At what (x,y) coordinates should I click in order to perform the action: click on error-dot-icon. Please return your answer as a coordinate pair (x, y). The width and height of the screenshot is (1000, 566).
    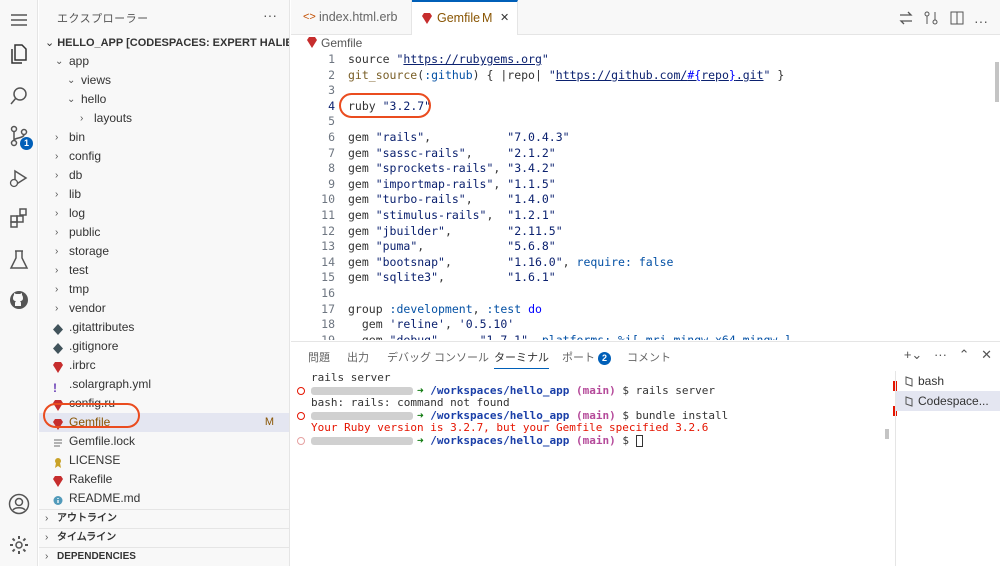
    Looking at the image, I should click on (301, 415).